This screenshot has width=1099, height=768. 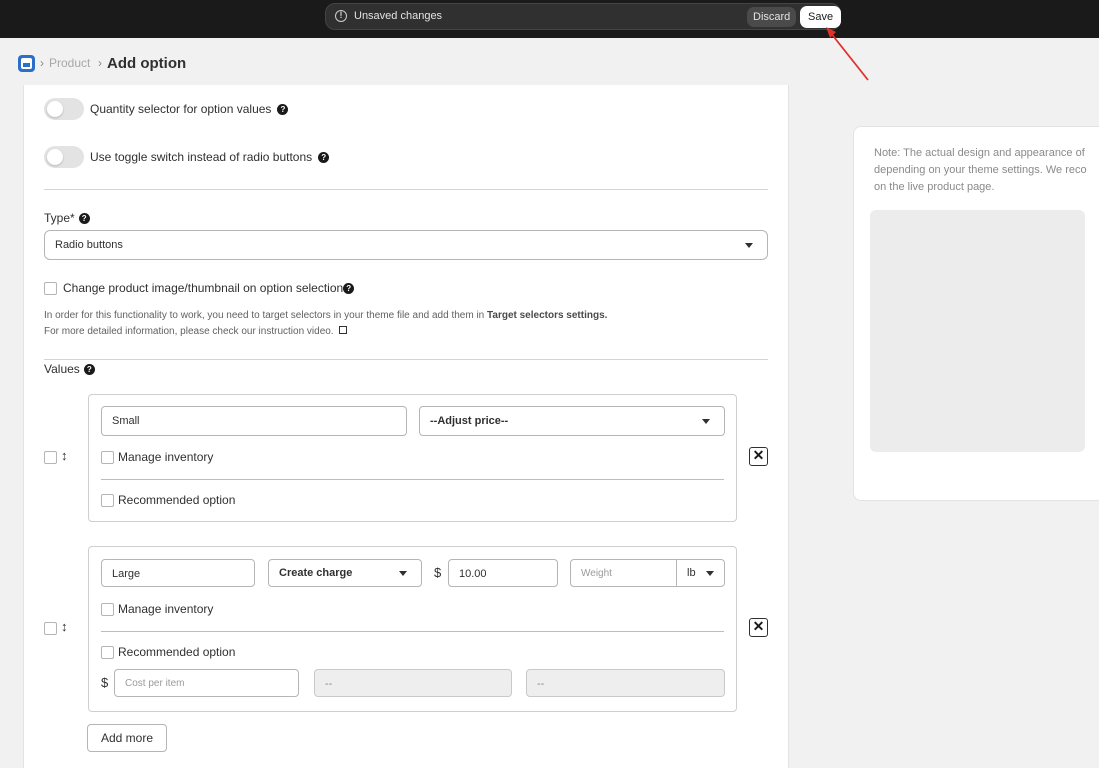 I want to click on target-selectors-settings-link: Target selectors settings., so click(x=547, y=315).